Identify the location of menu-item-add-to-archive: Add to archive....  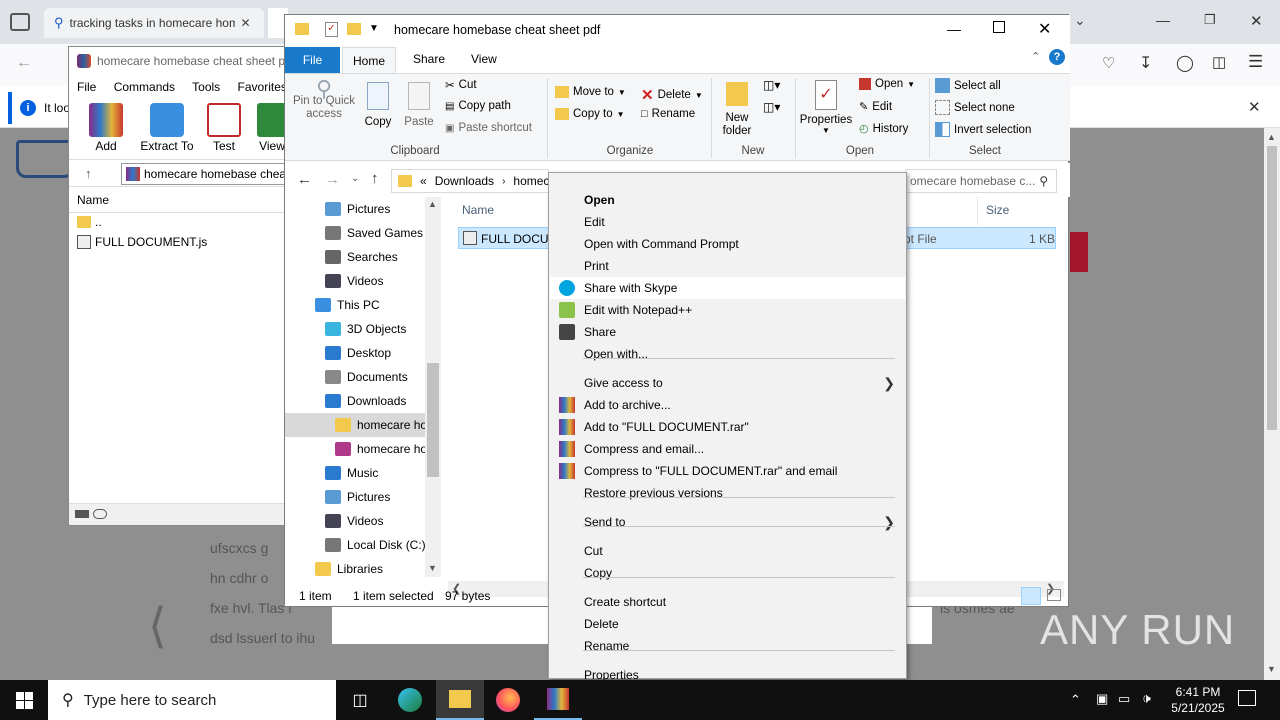
(727, 405).